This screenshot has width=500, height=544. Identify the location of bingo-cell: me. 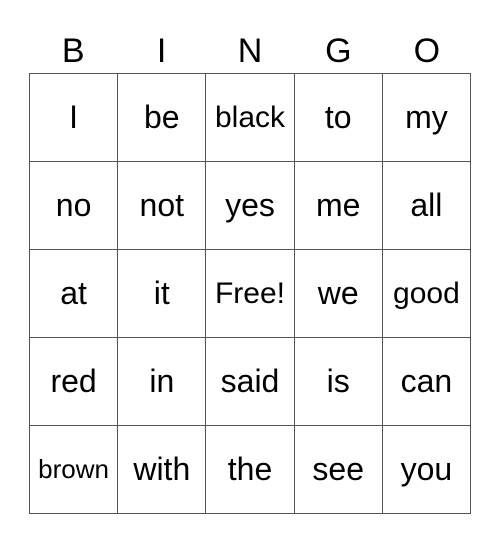
(338, 206).